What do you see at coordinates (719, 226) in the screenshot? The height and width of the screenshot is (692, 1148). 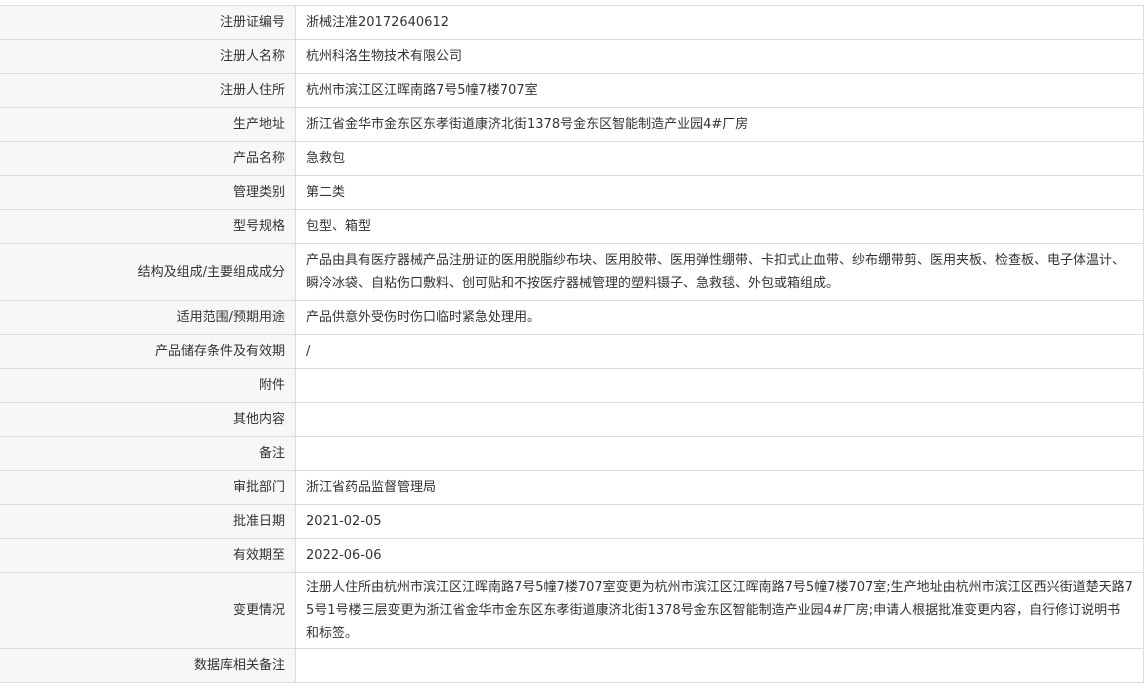 I see `field-value: 包型、箱型` at bounding box center [719, 226].